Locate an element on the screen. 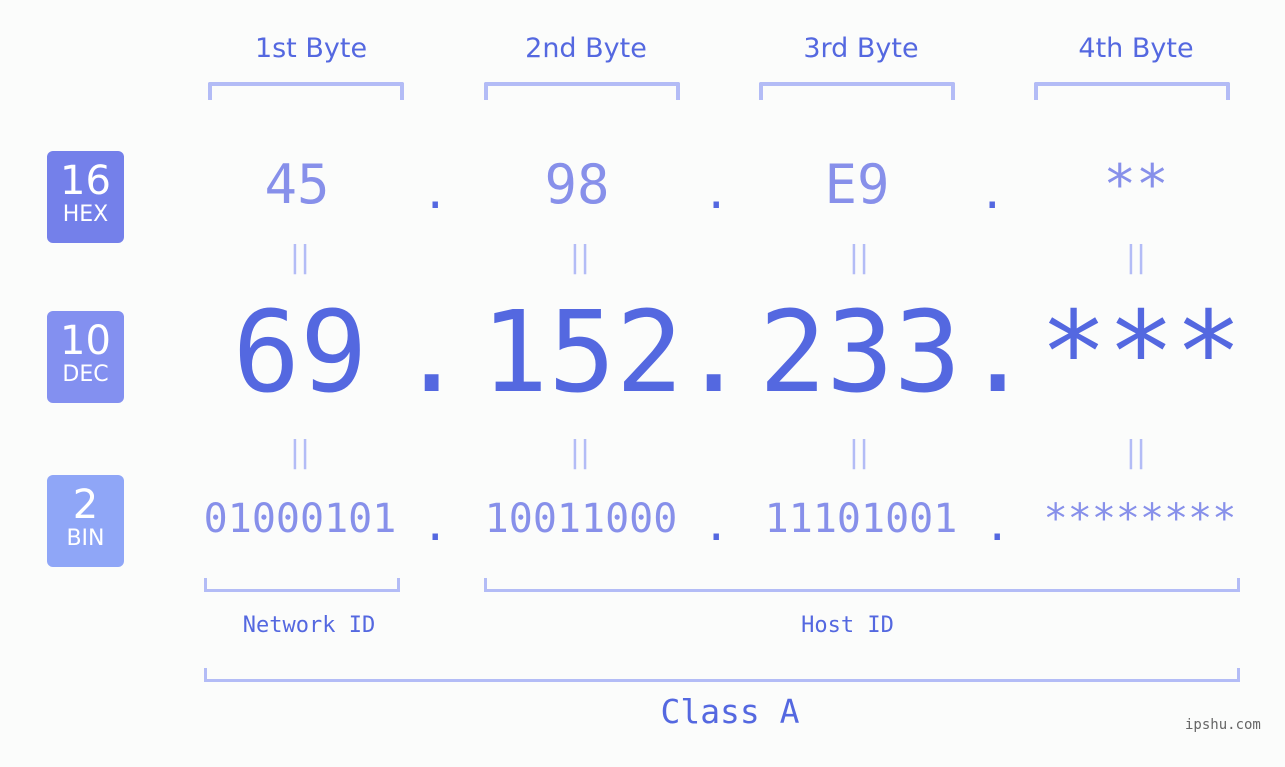 The image size is (1285, 767). host-id-label: Host ID is located at coordinates (847, 625).